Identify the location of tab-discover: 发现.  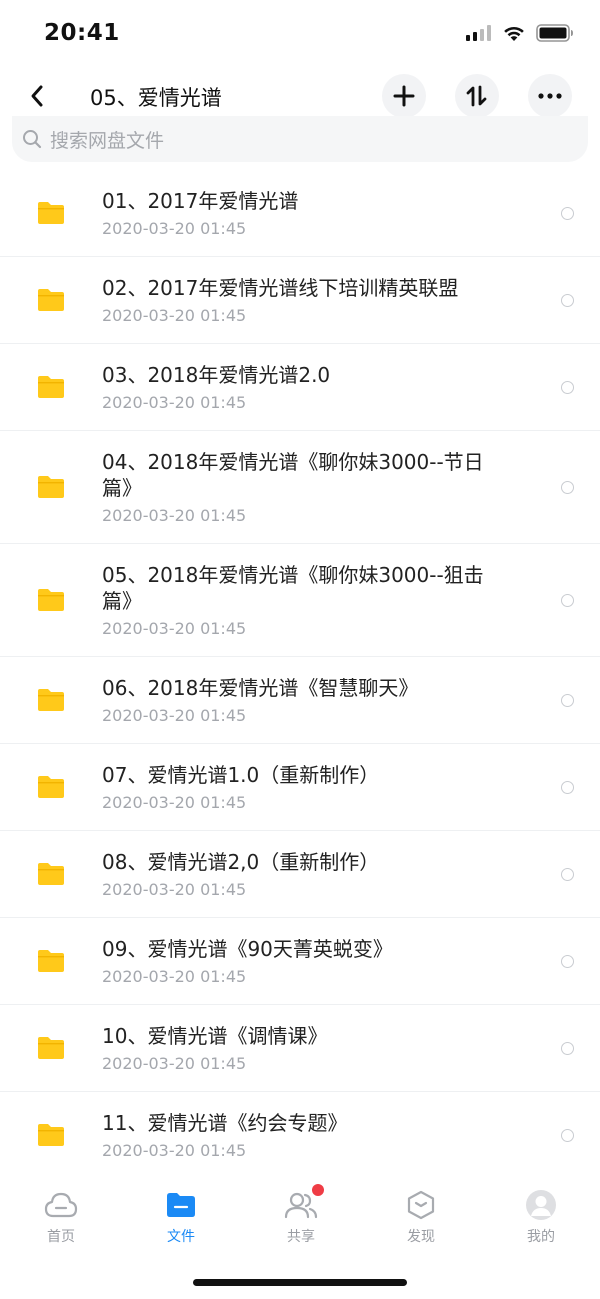
(421, 1219).